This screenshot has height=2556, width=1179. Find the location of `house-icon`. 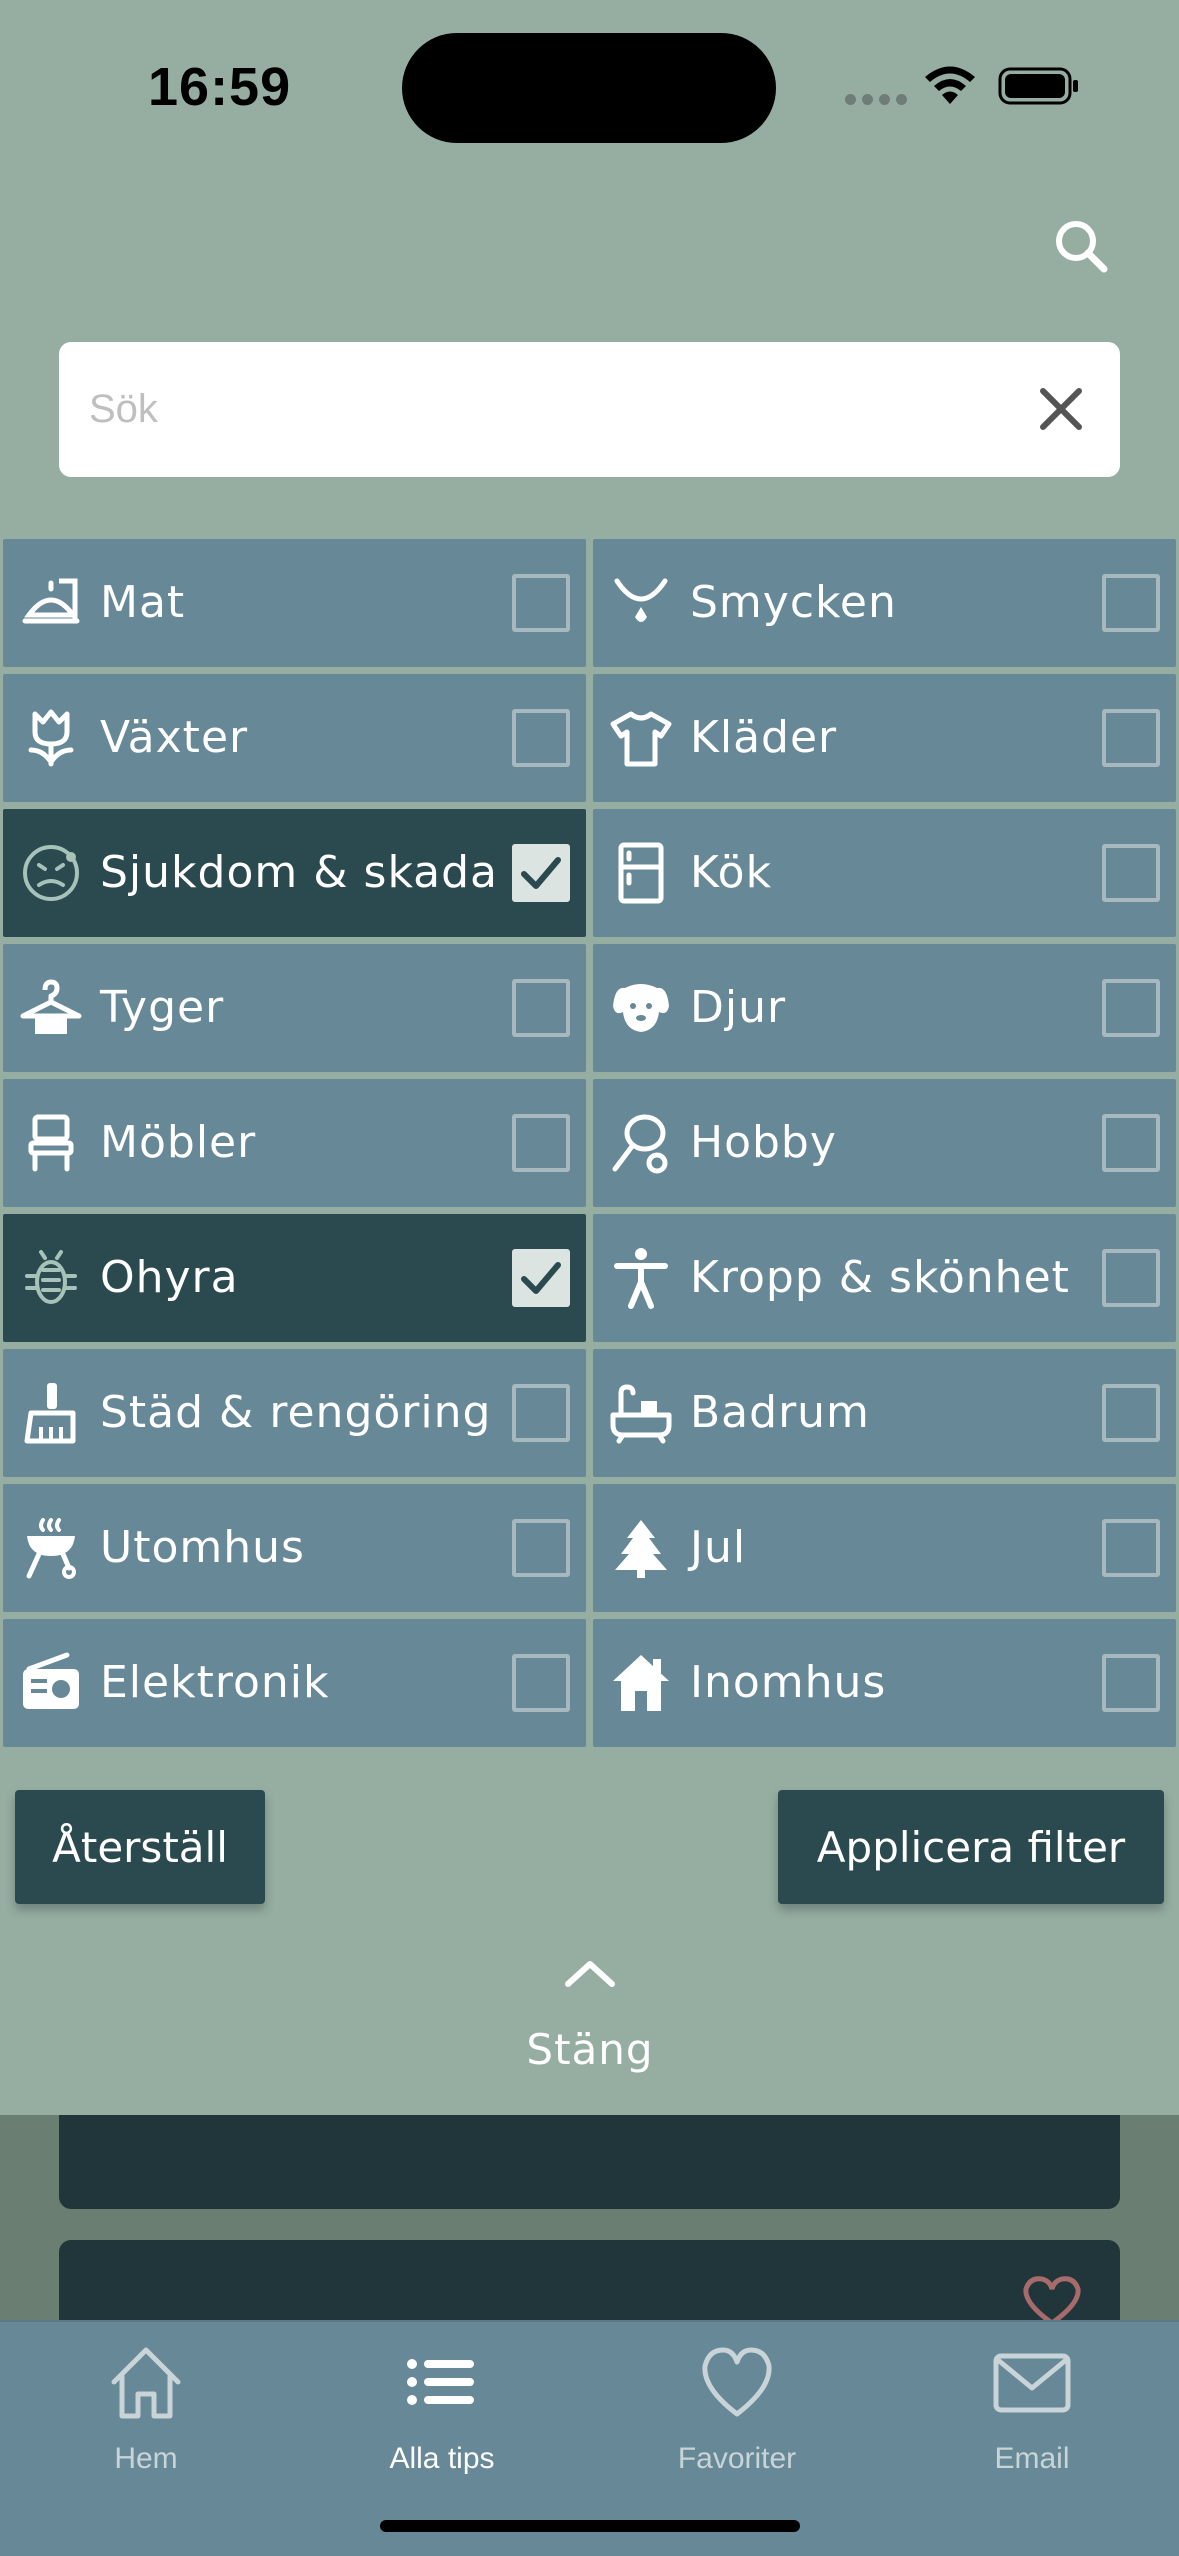

house-icon is located at coordinates (641, 1683).